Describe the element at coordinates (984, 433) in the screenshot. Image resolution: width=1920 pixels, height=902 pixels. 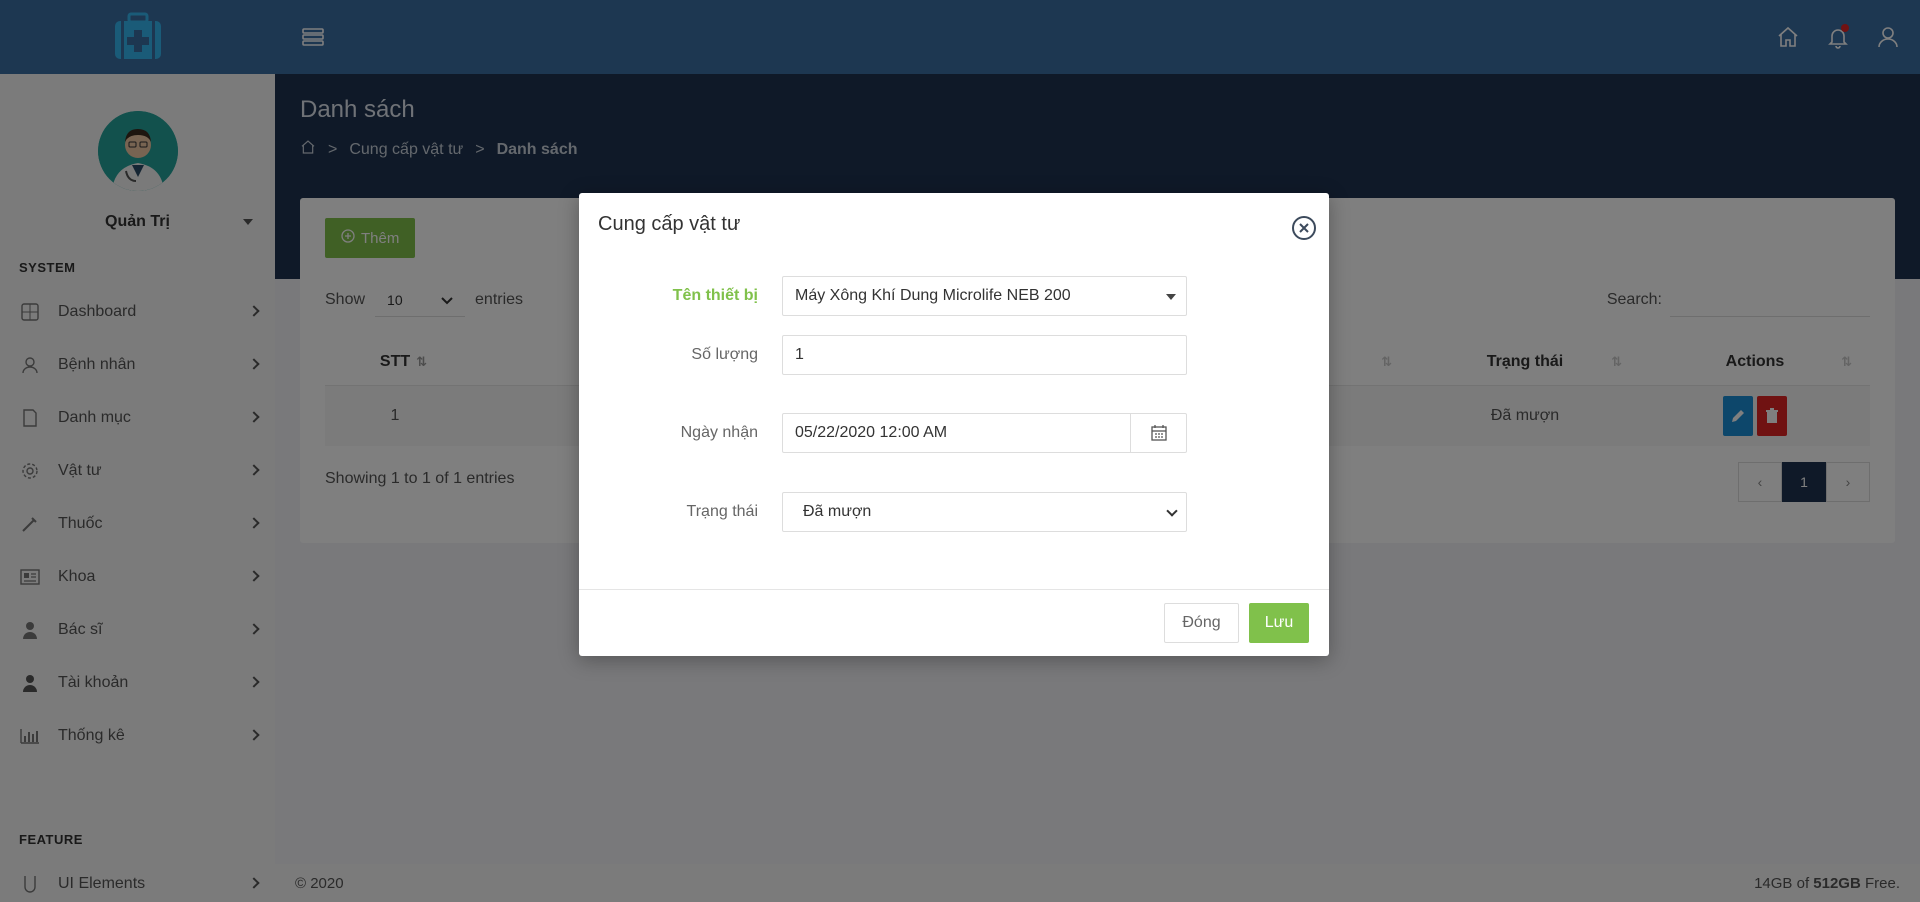
I see `date-input: 05/22/2020 12:00 AM` at that location.